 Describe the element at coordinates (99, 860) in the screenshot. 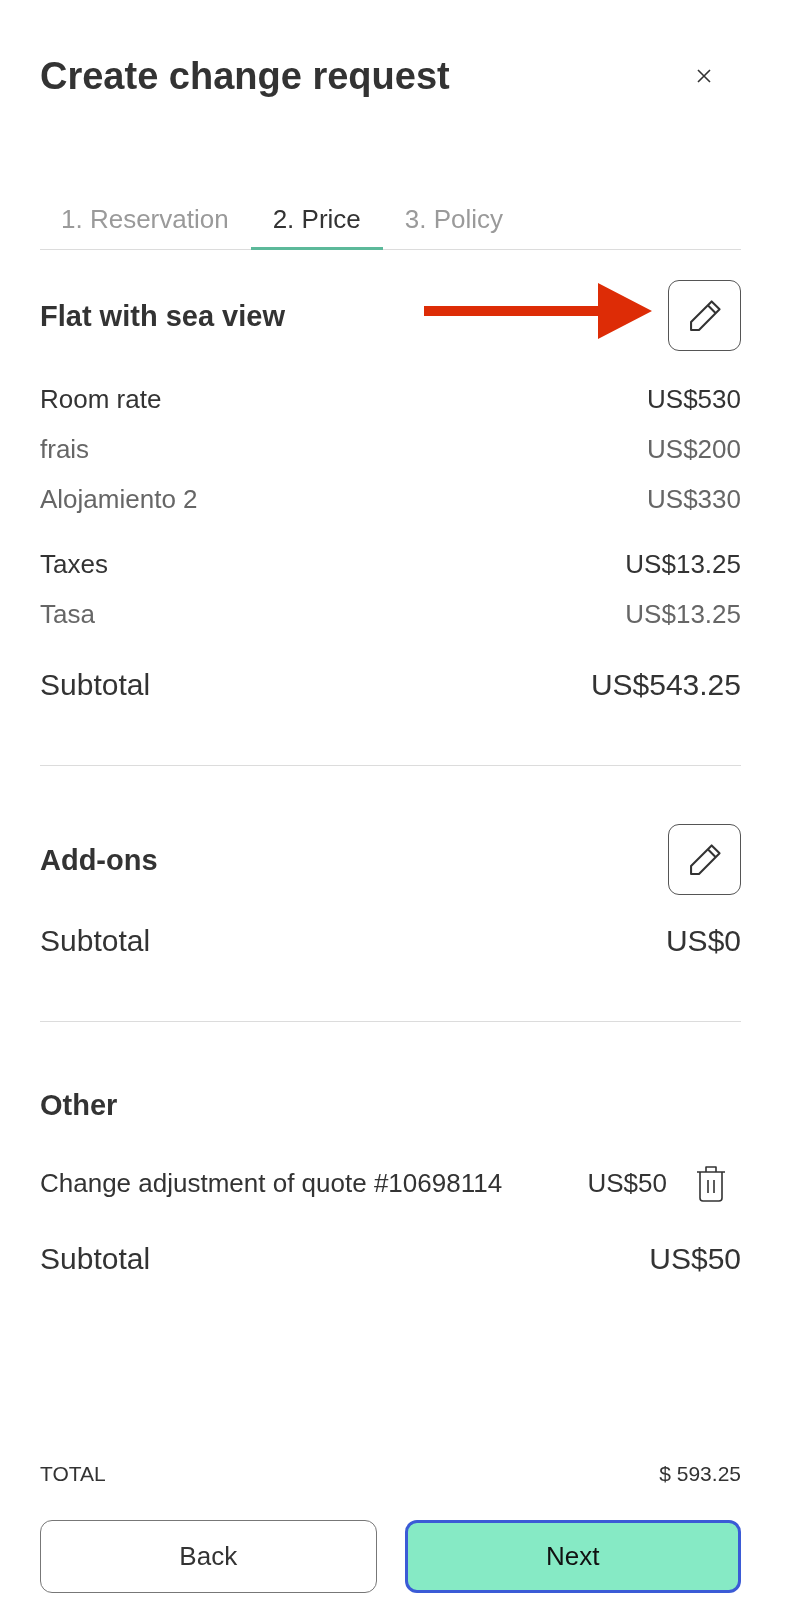

I see `section-heading: Add-ons` at that location.